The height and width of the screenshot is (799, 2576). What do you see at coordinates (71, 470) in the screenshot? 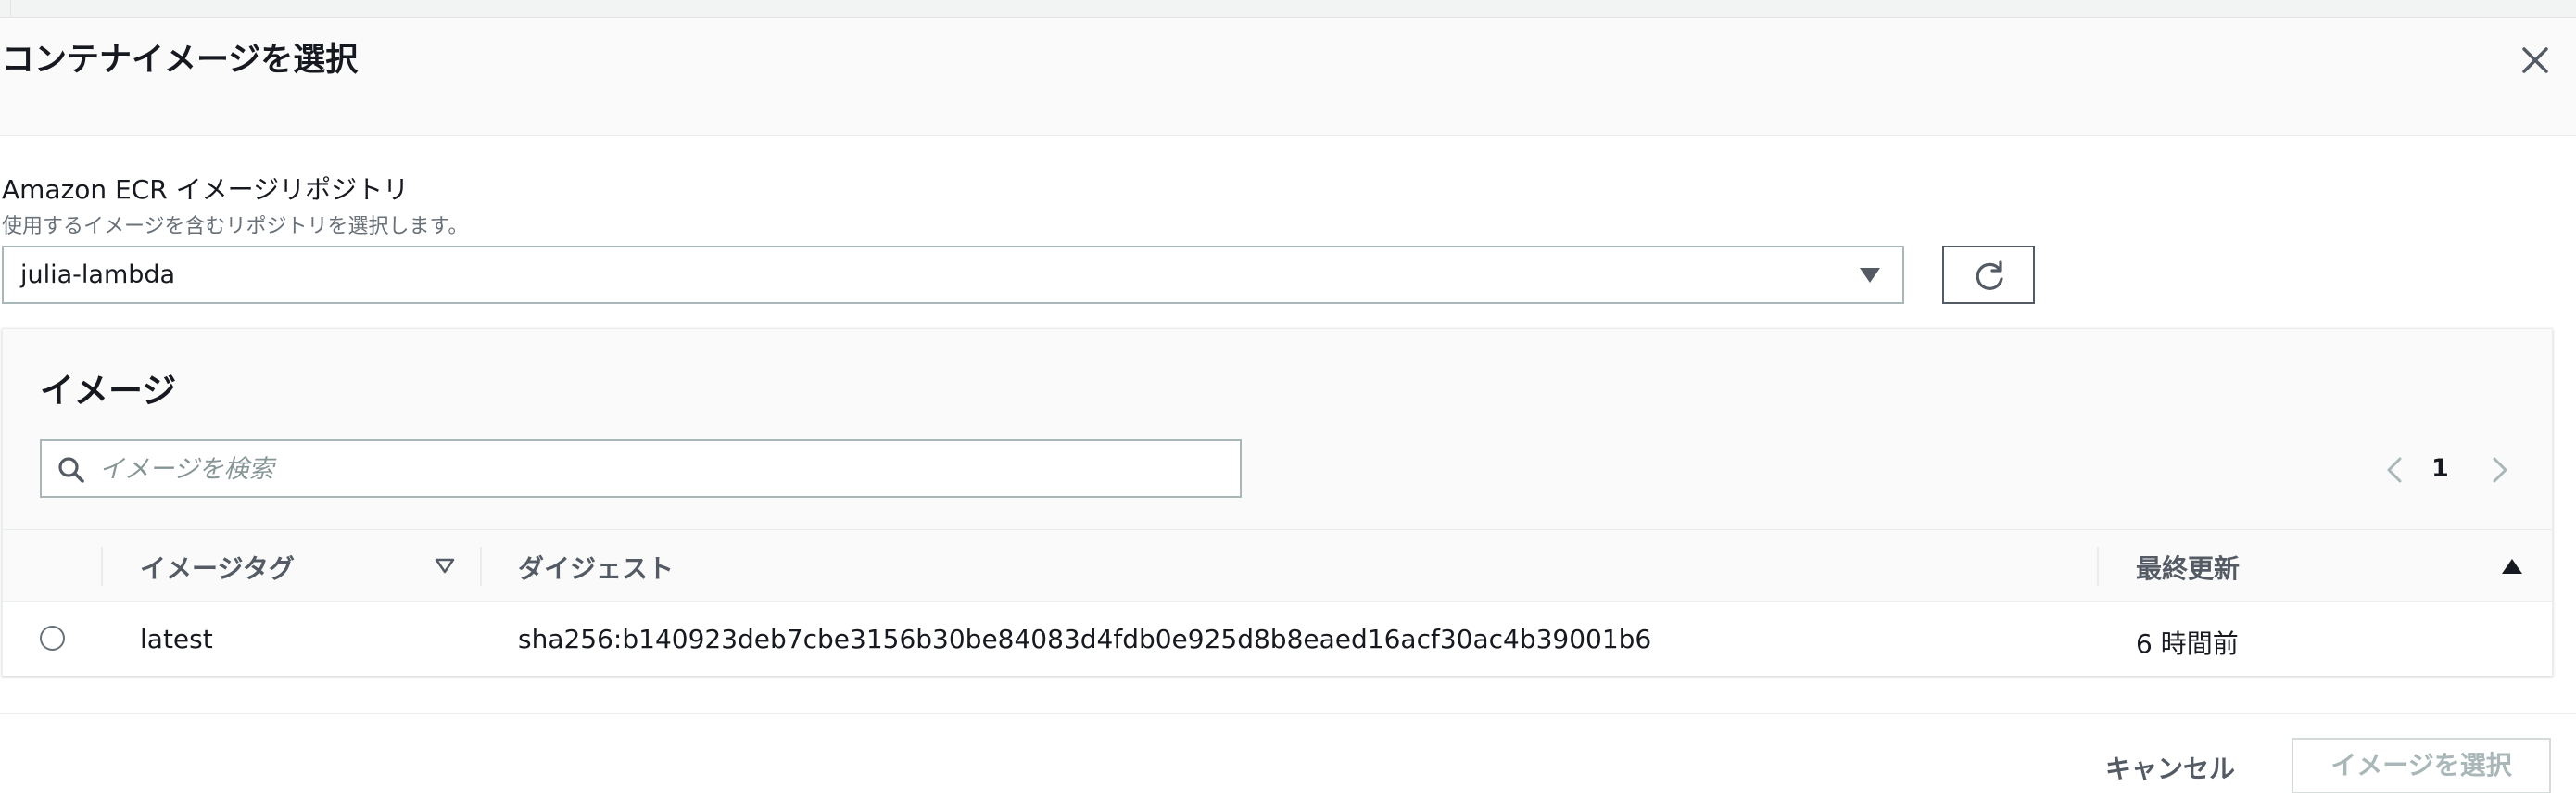
I see `search-icon` at bounding box center [71, 470].